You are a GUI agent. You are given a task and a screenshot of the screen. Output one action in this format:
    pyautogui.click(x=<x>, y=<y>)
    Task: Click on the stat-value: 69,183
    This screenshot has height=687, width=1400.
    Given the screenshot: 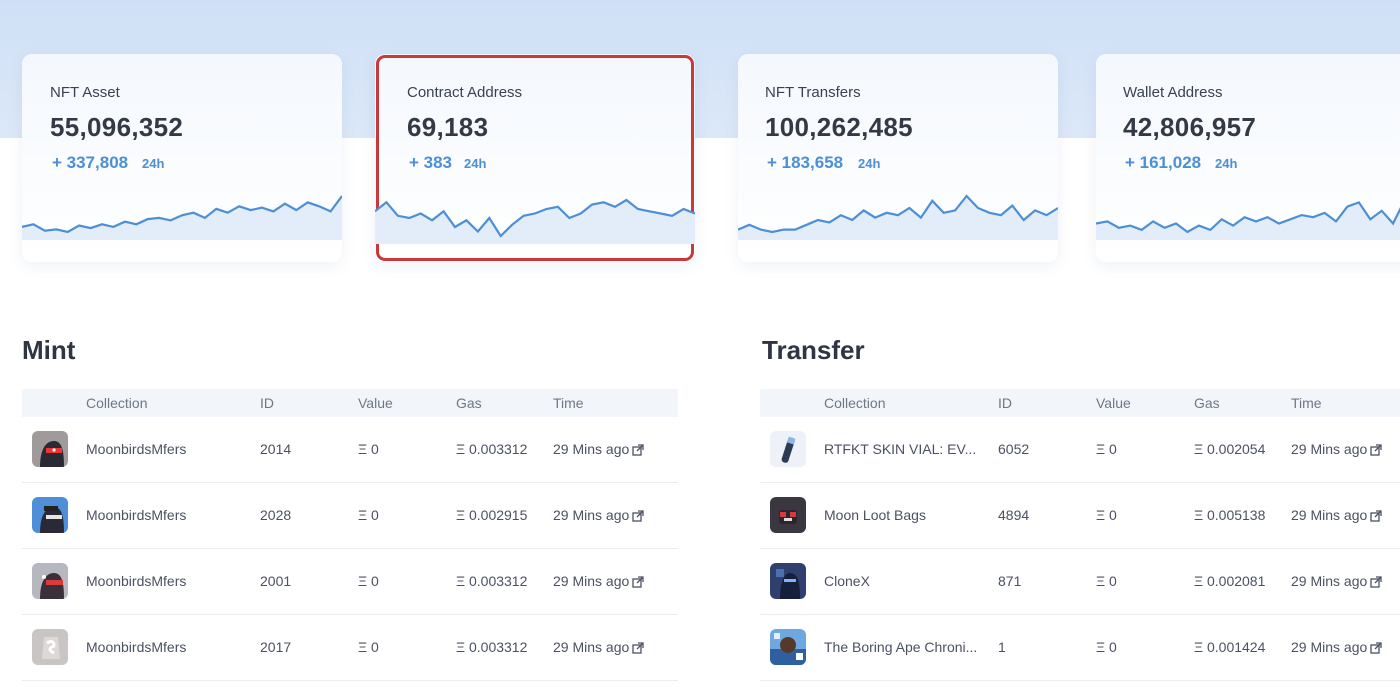 What is the action you would take?
    pyautogui.click(x=448, y=127)
    